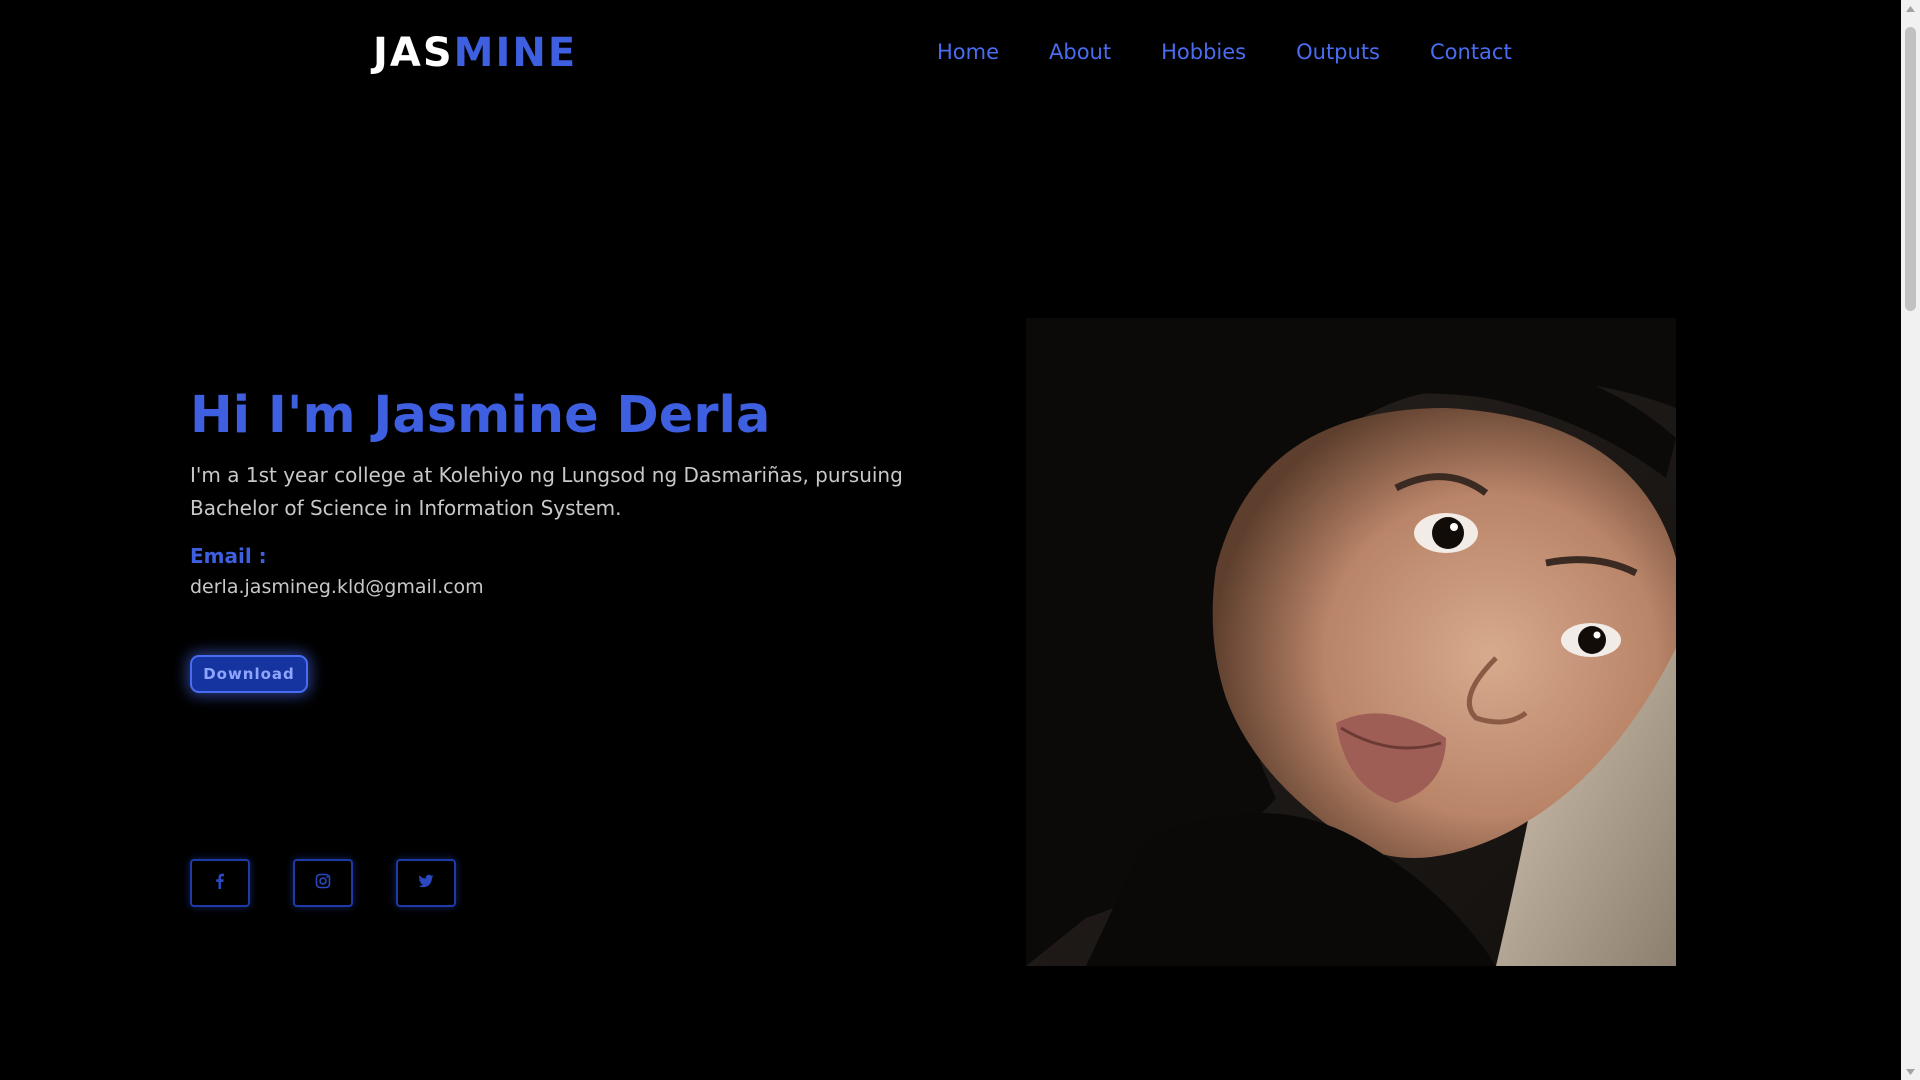 The width and height of the screenshot is (1920, 1080). I want to click on facebook-icon, so click(220, 883).